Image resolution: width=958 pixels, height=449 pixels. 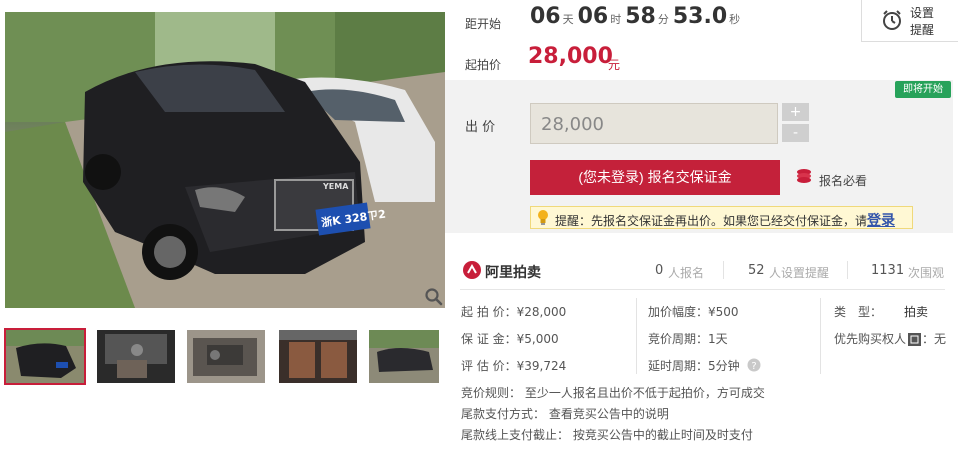 I want to click on countdown-seconds: 53.0, so click(x=700, y=16).